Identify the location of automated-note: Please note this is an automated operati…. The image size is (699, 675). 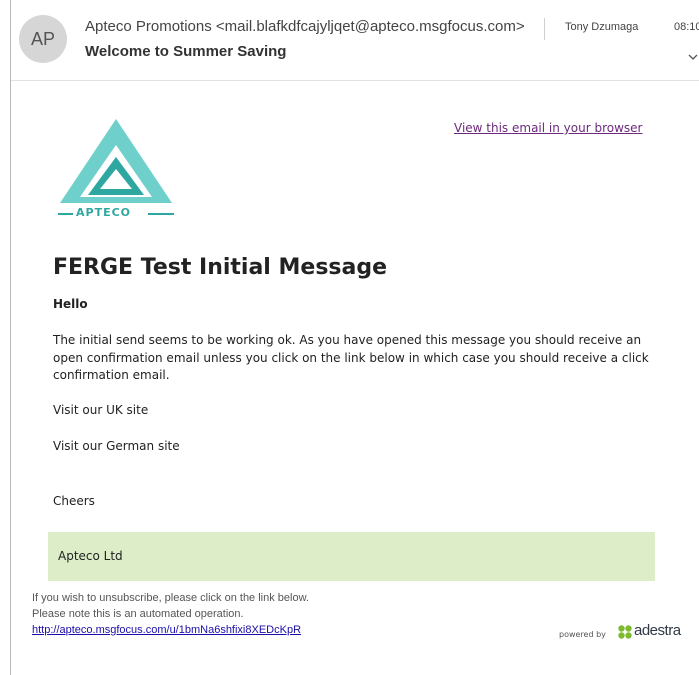
(138, 614).